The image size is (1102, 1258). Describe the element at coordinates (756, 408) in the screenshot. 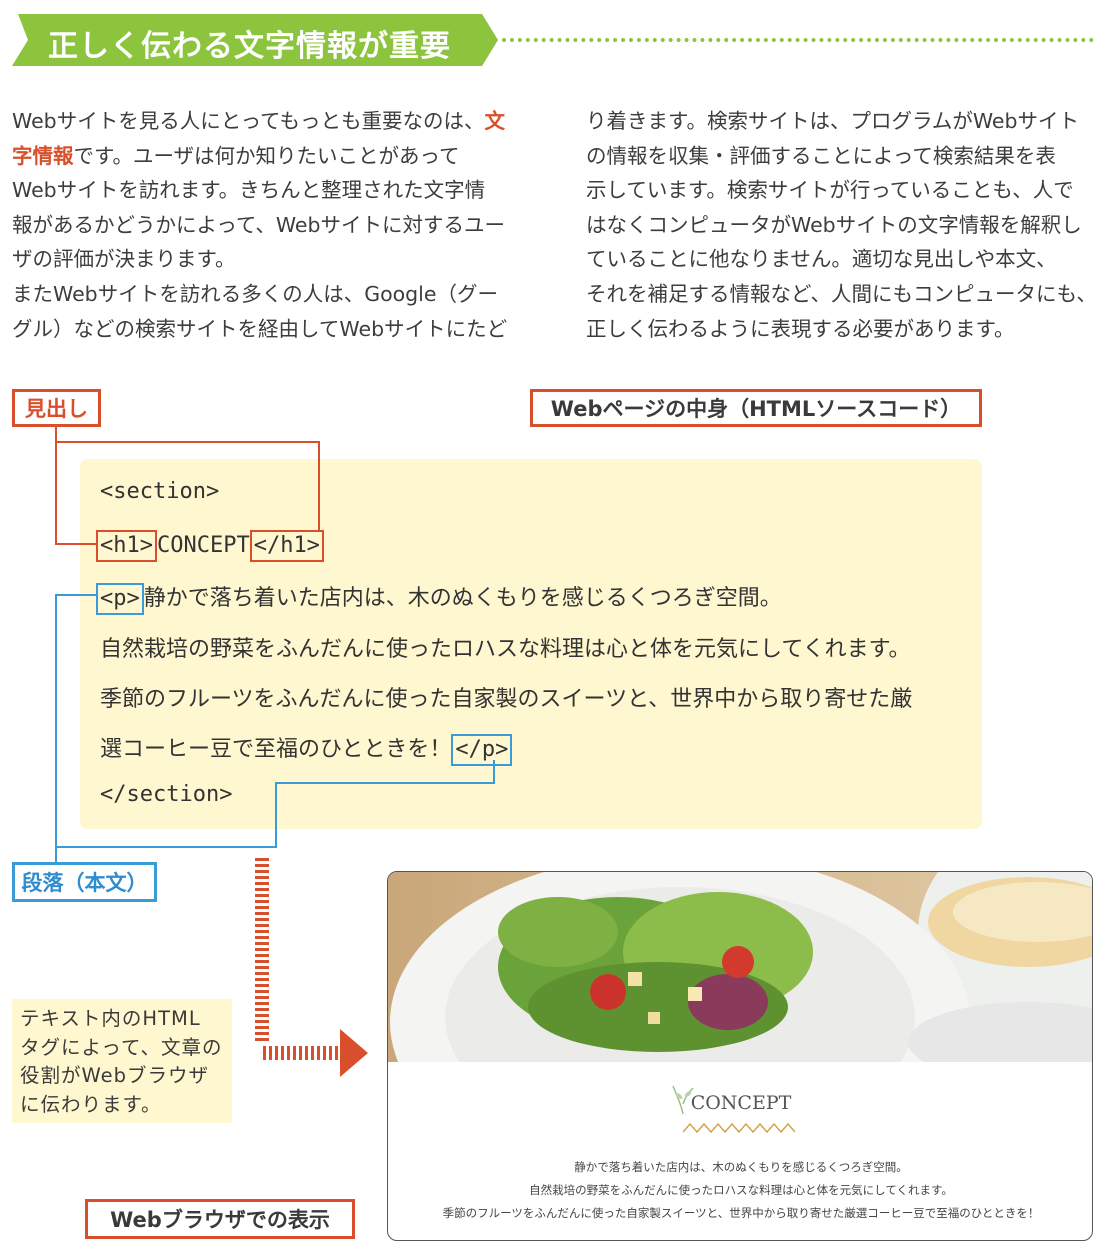

I see `html-source-label: Webページの中身（HTMLソースコード）` at that location.